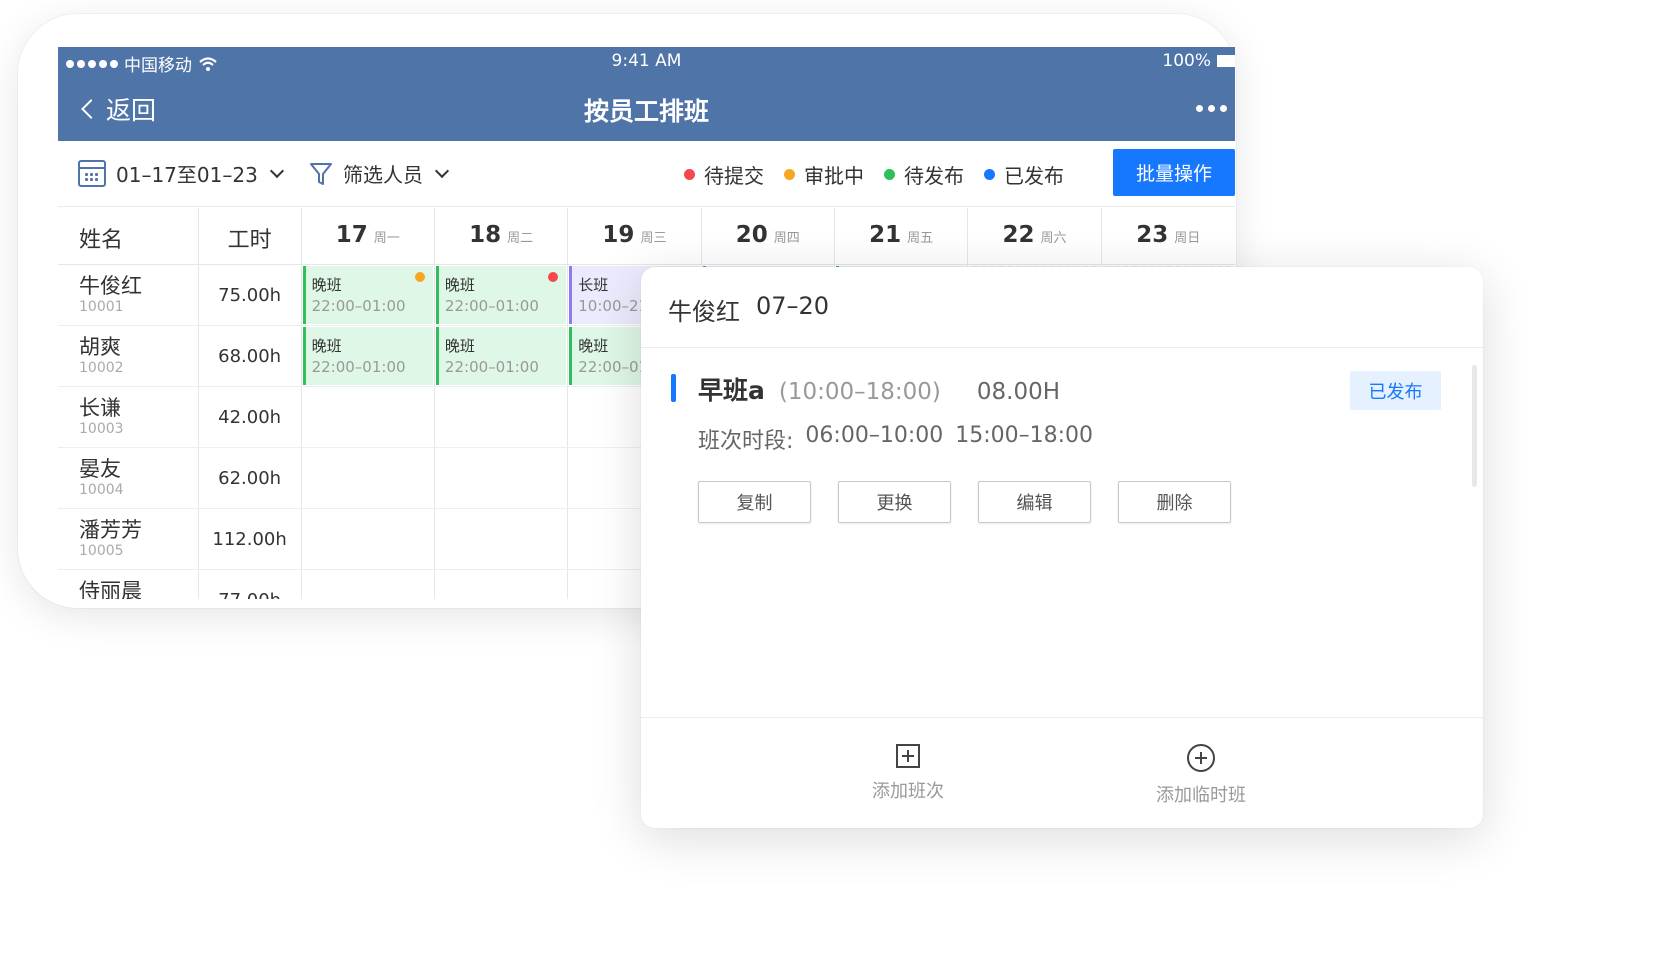 The image size is (1654, 964). What do you see at coordinates (110, 286) in the screenshot?
I see `employee-name: 牛俊红` at bounding box center [110, 286].